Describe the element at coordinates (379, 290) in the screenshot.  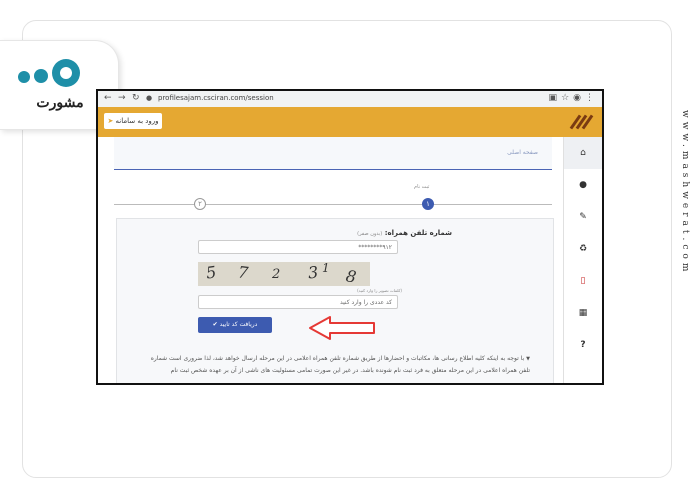
I see `captcha-note: (کلمات تصویر را وارد کنید)` at that location.